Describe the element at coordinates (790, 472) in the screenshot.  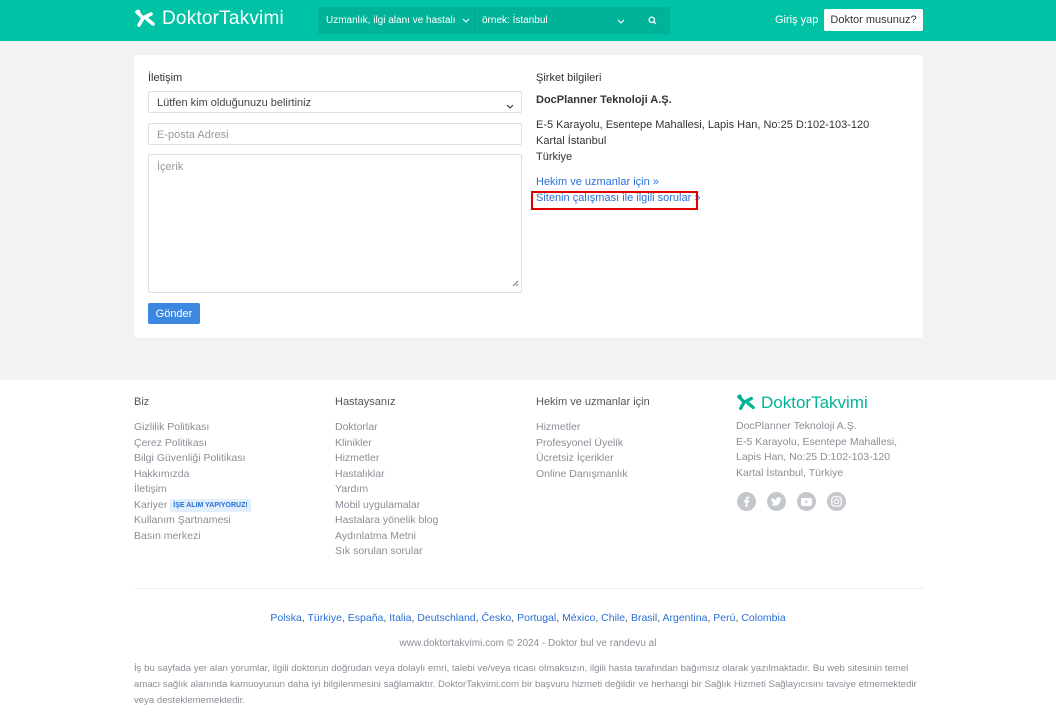
I see `footer-address-line: Kartal İstanbul, Türkiye` at that location.